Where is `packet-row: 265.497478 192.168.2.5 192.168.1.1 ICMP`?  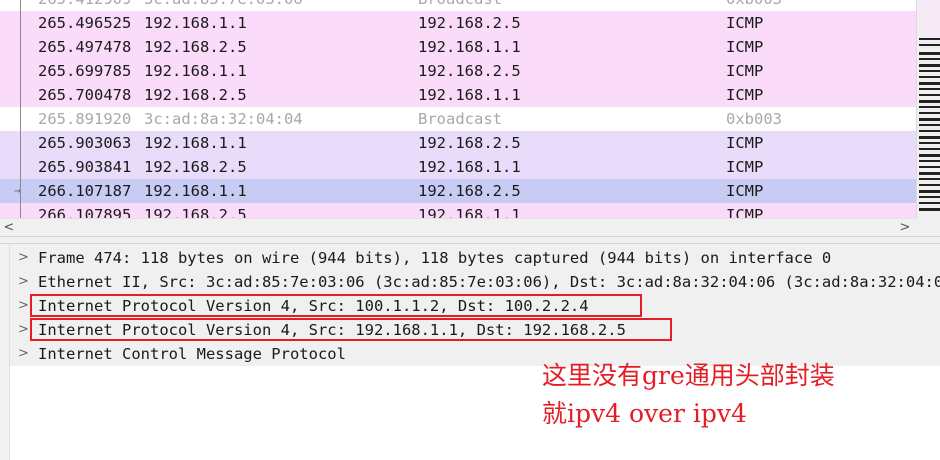 packet-row: 265.497478 192.168.2.5 192.168.1.1 ICMP is located at coordinates (458, 47).